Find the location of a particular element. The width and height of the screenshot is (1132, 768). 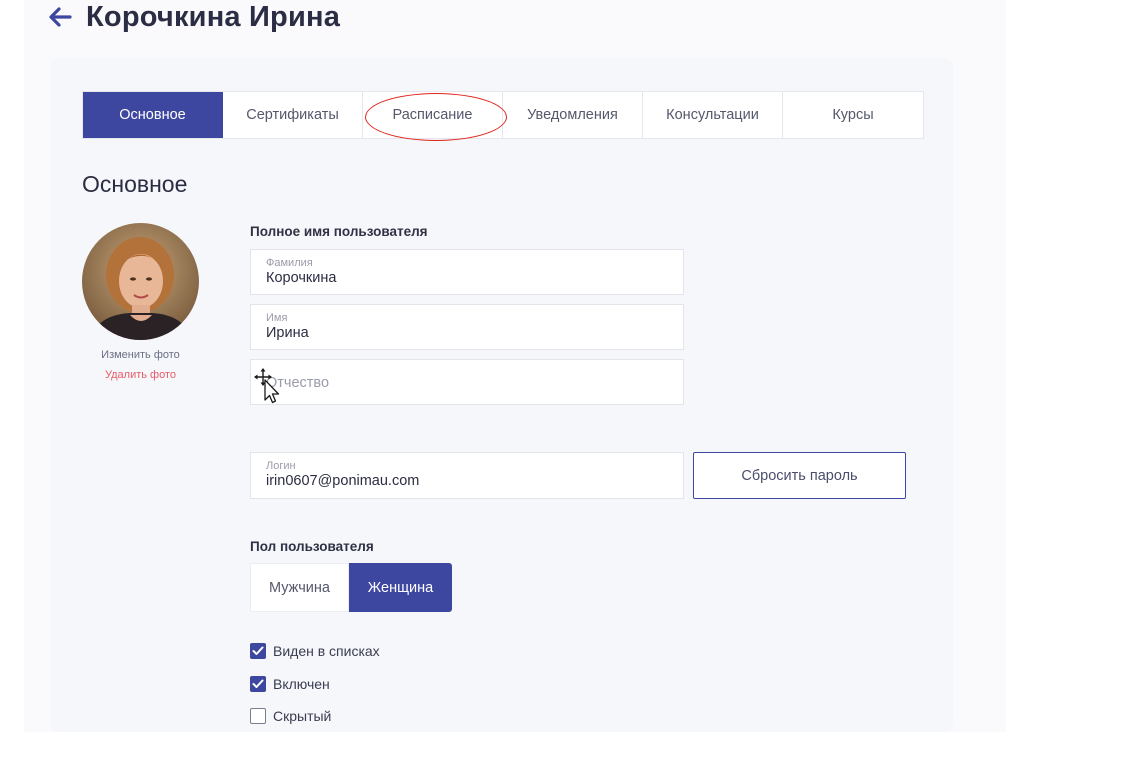

tab-courses: Курсы is located at coordinates (853, 115).